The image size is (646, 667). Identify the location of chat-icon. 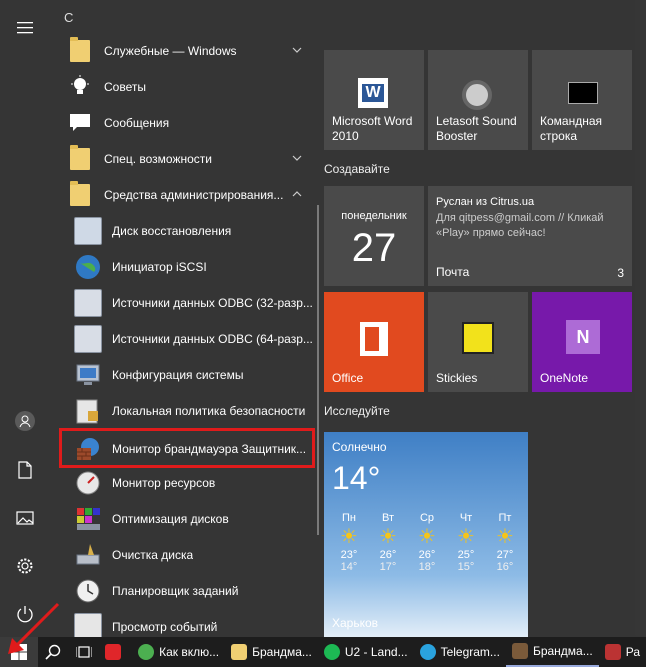
(80, 123).